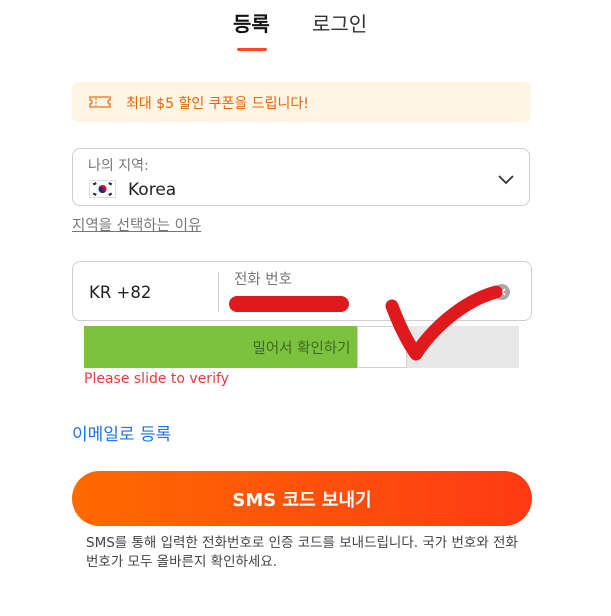 The width and height of the screenshot is (611, 616). I want to click on send-sms-code-button: SMS 코드 보내기, so click(302, 498).